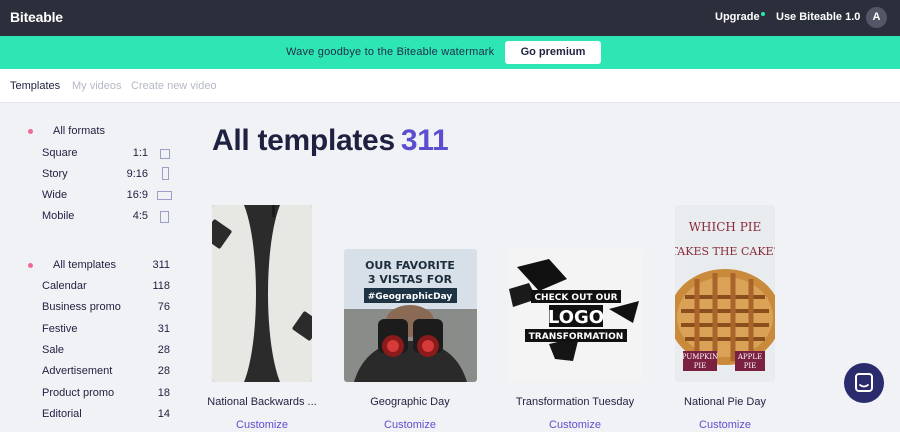 Image resolution: width=900 pixels, height=432 pixels. What do you see at coordinates (106, 218) in the screenshot?
I see `format-mobile: Mobile 4:5` at bounding box center [106, 218].